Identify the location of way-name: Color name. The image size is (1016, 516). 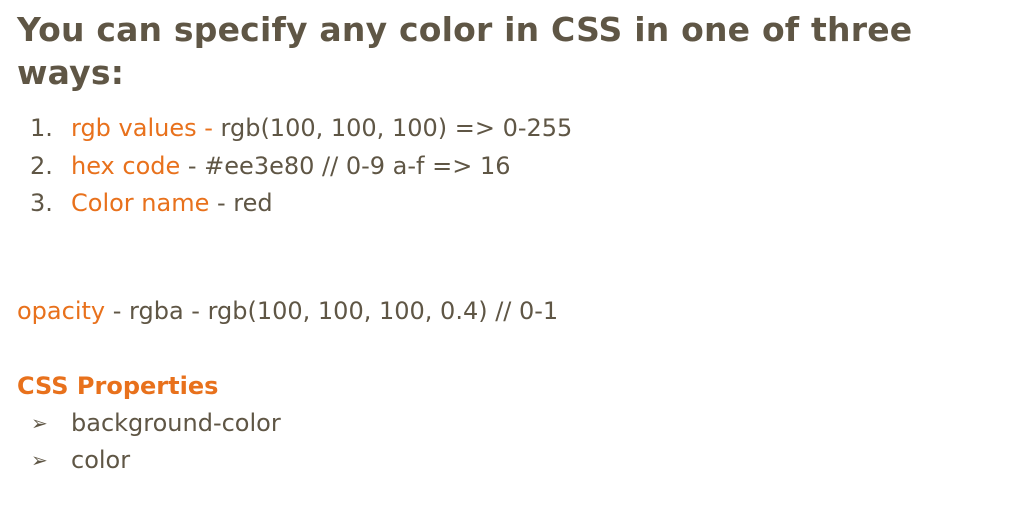
(140, 203).